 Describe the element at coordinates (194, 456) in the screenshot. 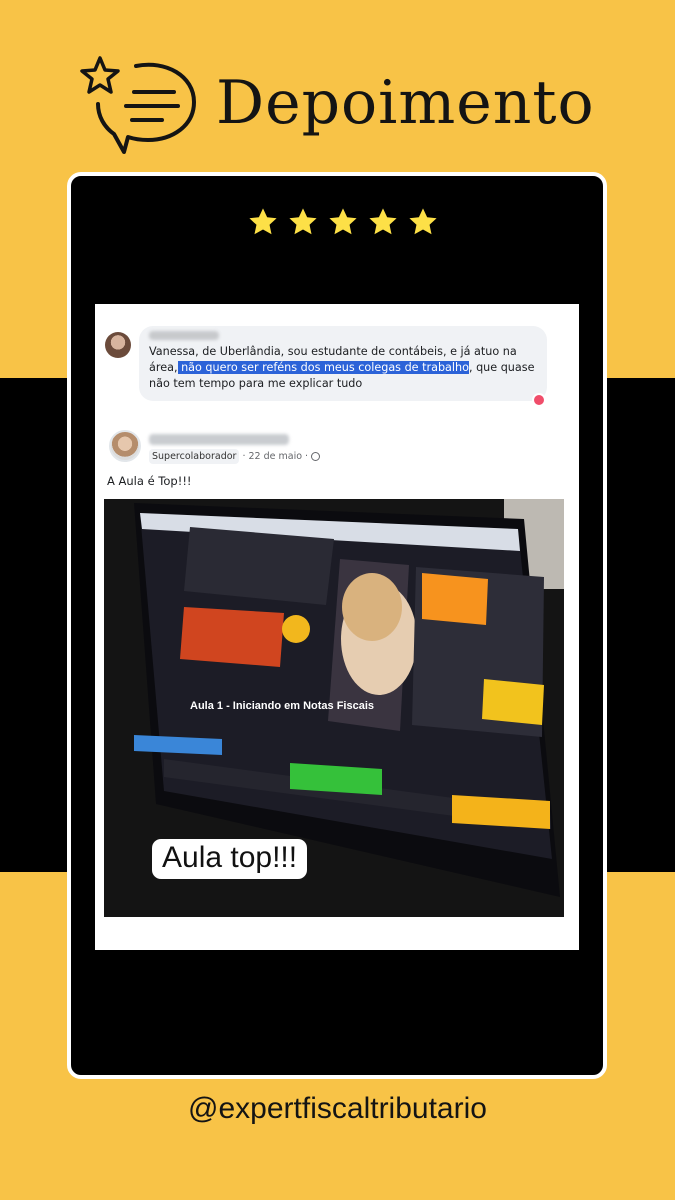

I see `status-badge: Supercolaborador` at that location.